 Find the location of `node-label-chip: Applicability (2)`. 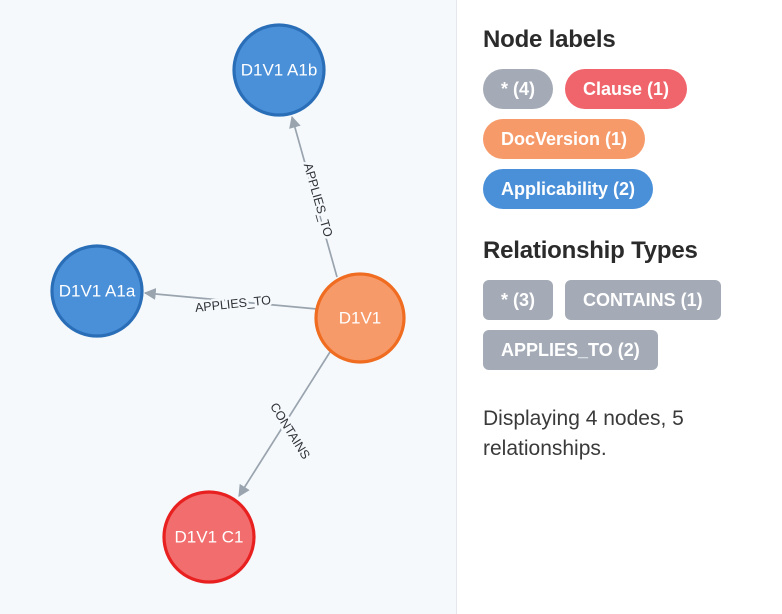

node-label-chip: Applicability (2) is located at coordinates (568, 188).